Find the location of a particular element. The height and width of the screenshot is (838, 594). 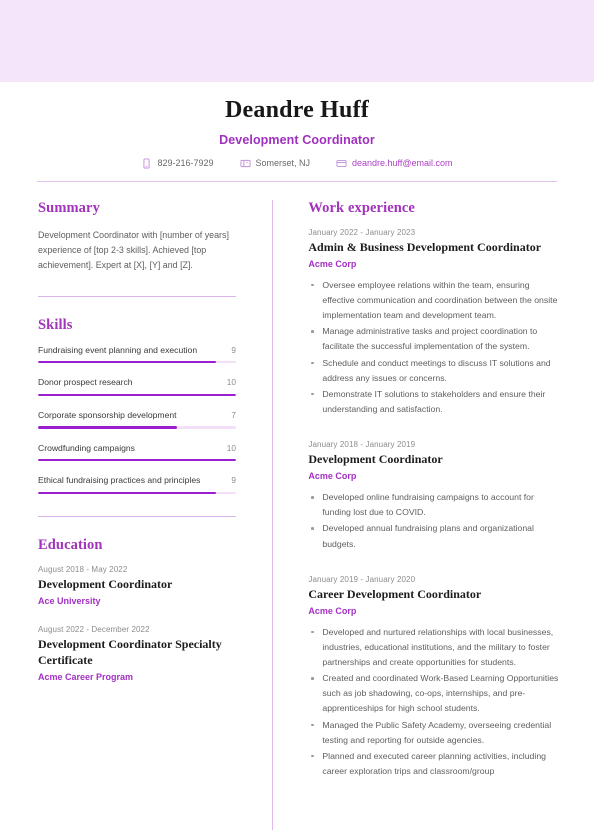

education-date: August 2018 - May 2022 is located at coordinates (83, 570).